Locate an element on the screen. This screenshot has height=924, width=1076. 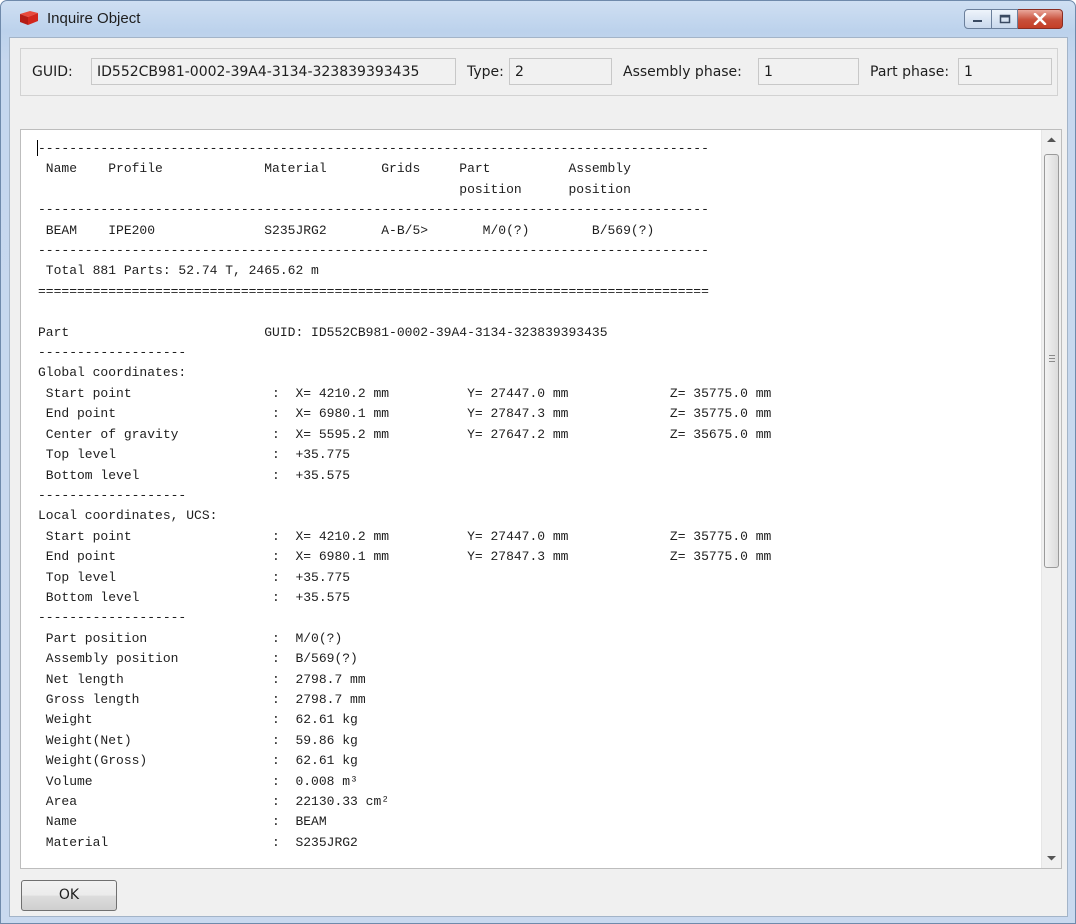
scroll-up-button is located at coordinates (1051, 140).